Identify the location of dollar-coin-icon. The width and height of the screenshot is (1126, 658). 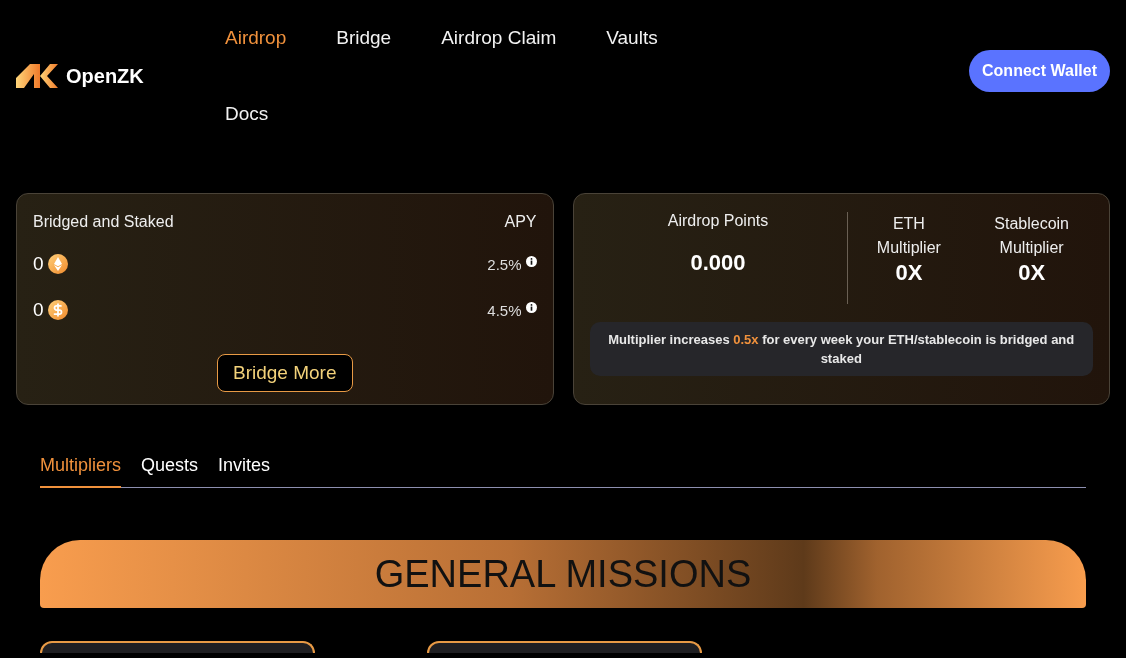
(57, 310).